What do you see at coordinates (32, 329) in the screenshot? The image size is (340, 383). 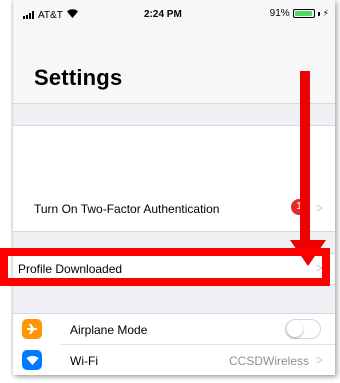 I see `airplane-icon` at bounding box center [32, 329].